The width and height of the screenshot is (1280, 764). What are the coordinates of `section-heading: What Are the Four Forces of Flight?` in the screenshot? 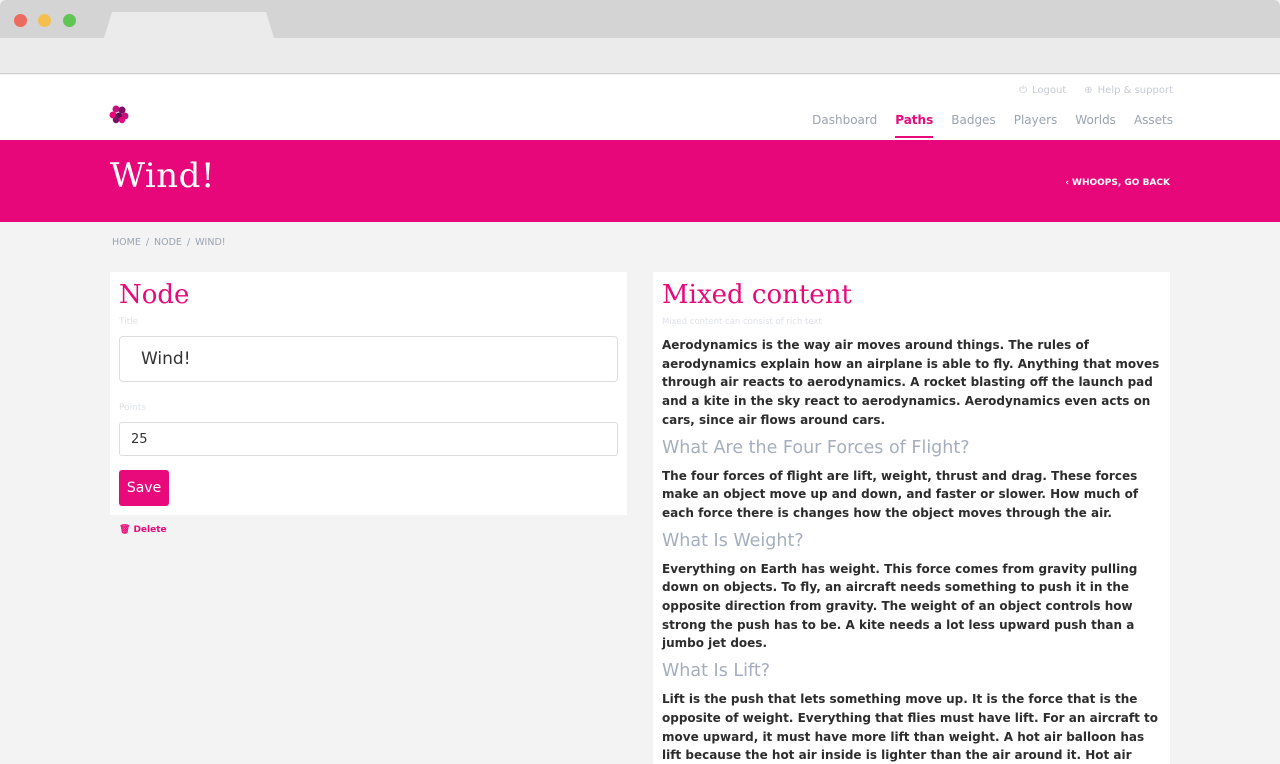 It's located at (816, 447).